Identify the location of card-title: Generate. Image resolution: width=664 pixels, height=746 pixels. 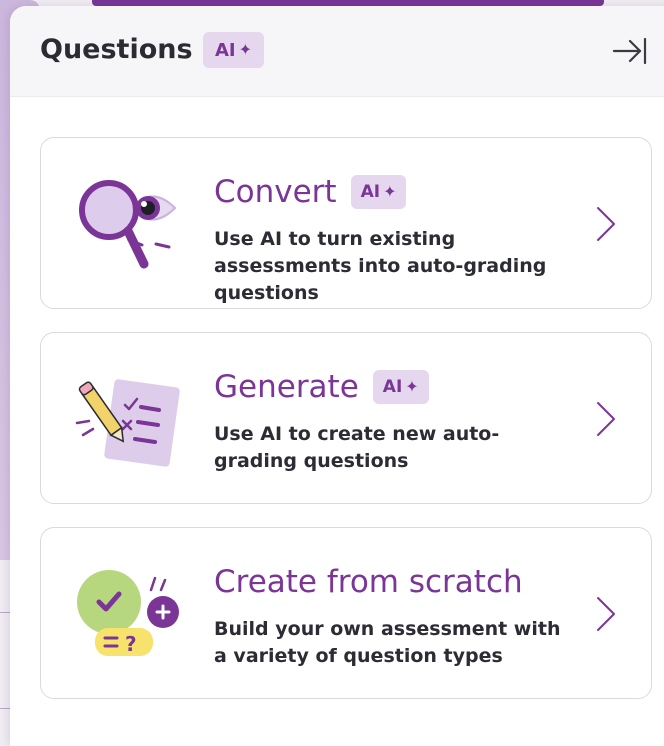
(286, 387).